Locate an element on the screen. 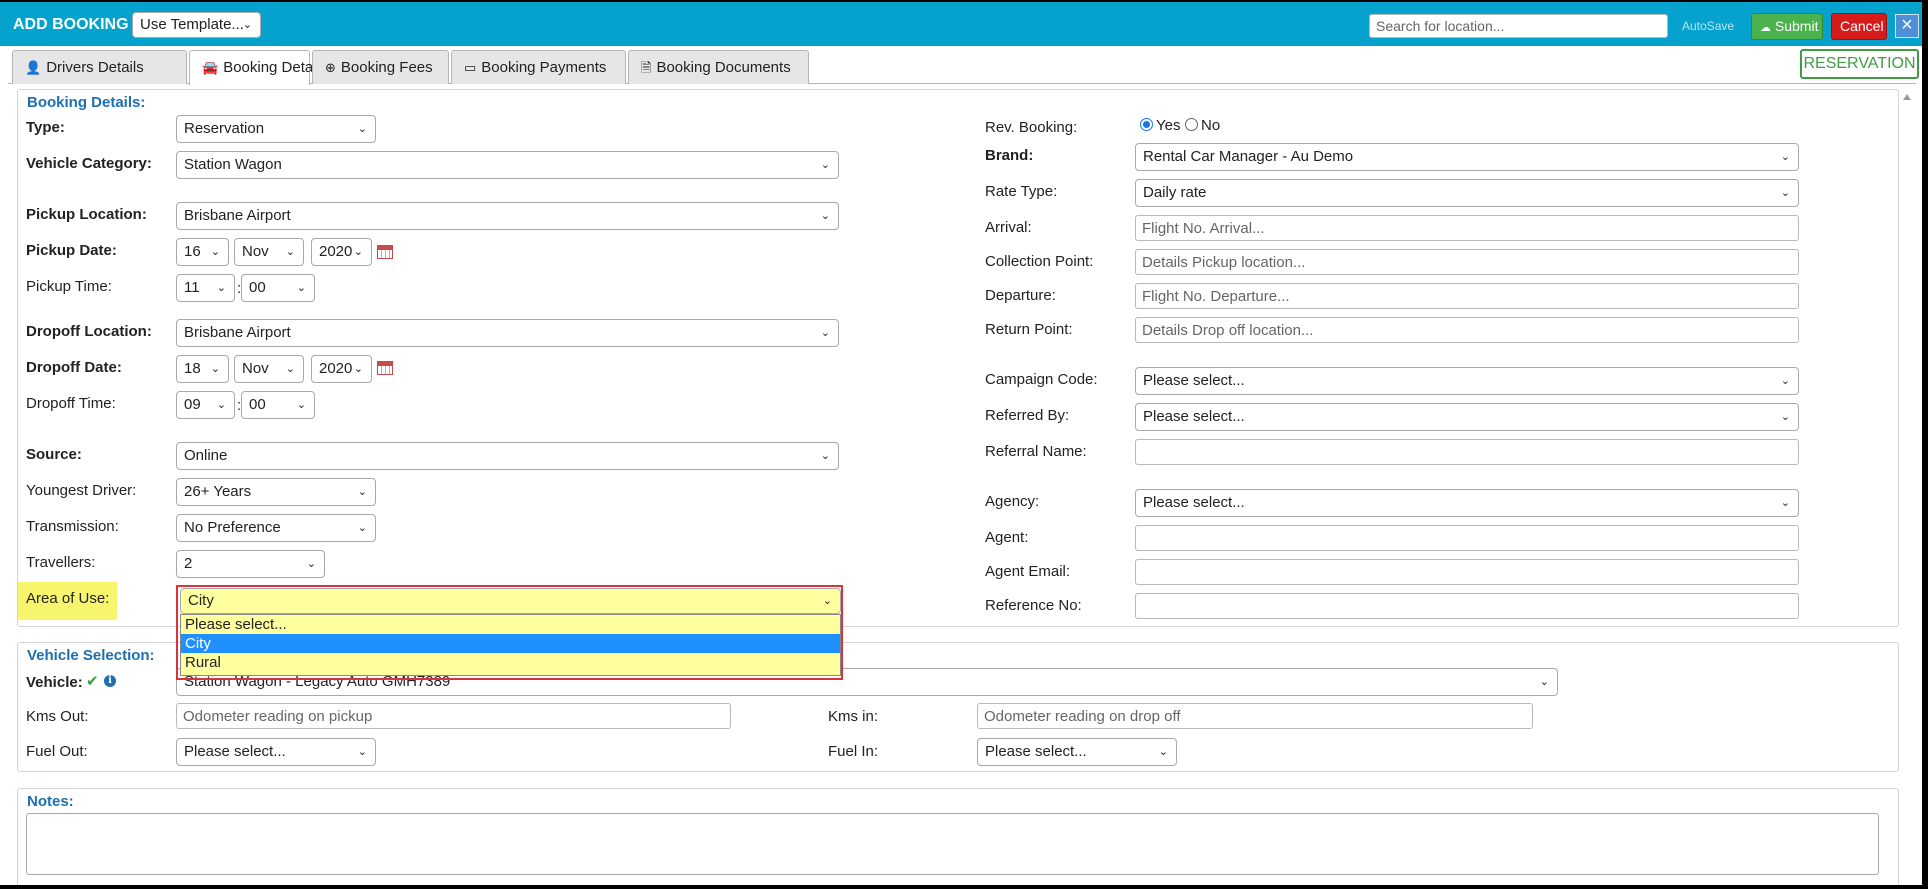 This screenshot has height=889, width=1928. agent-label: Agent: is located at coordinates (1007, 537).